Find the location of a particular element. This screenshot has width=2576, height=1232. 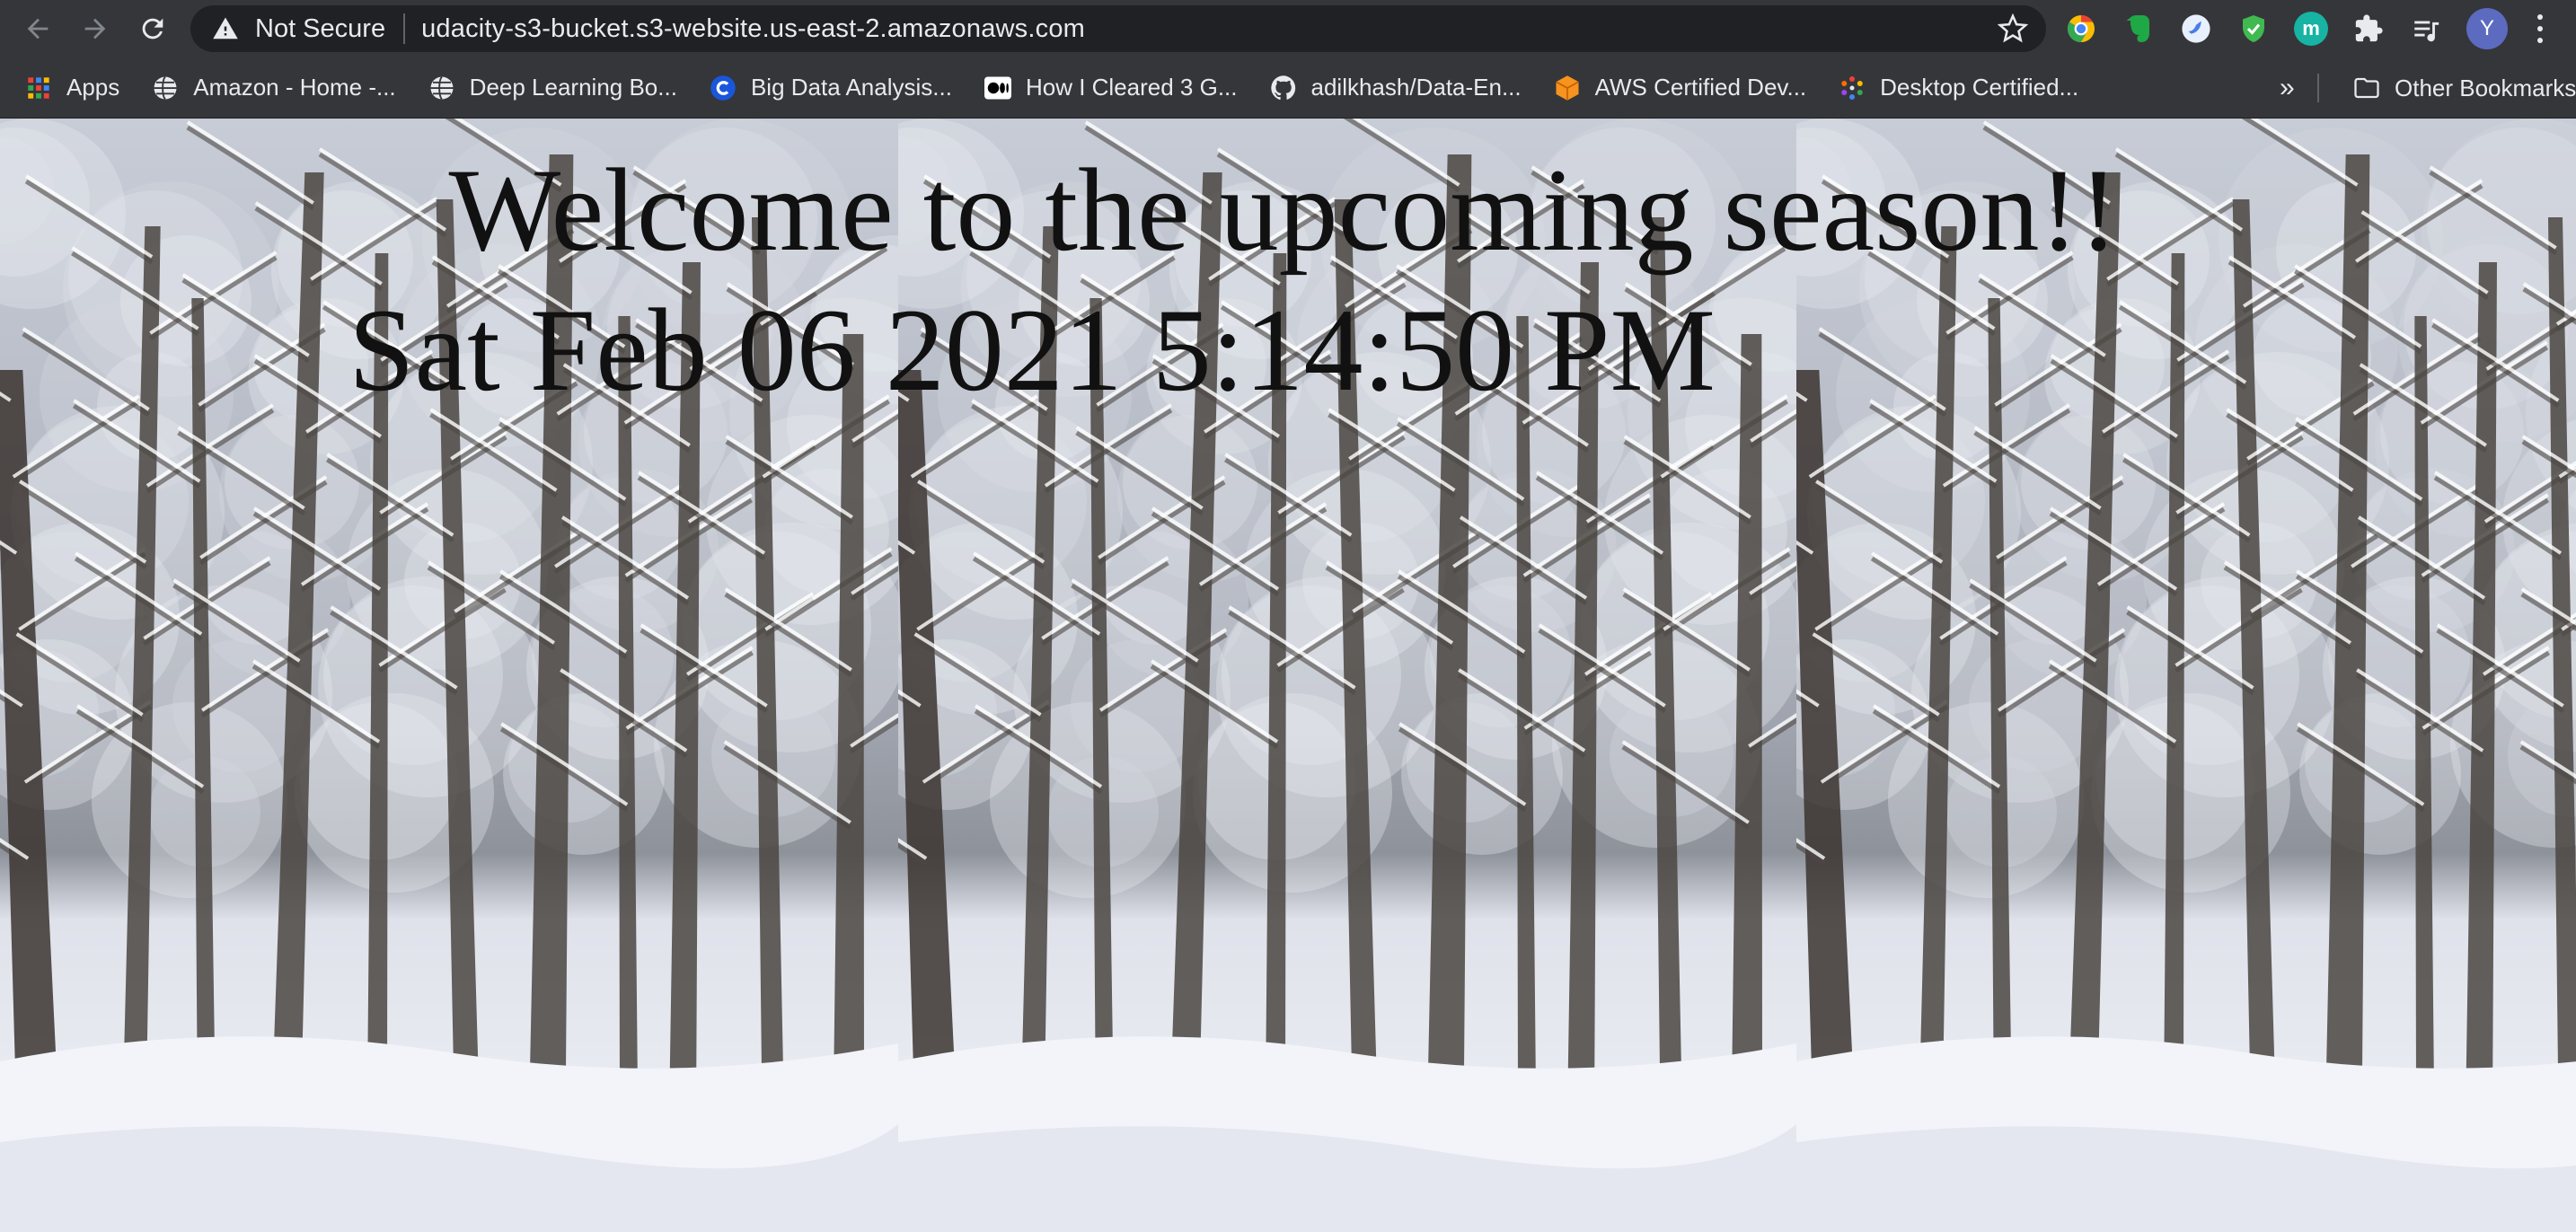

profile-initial: Y is located at coordinates (2486, 28).